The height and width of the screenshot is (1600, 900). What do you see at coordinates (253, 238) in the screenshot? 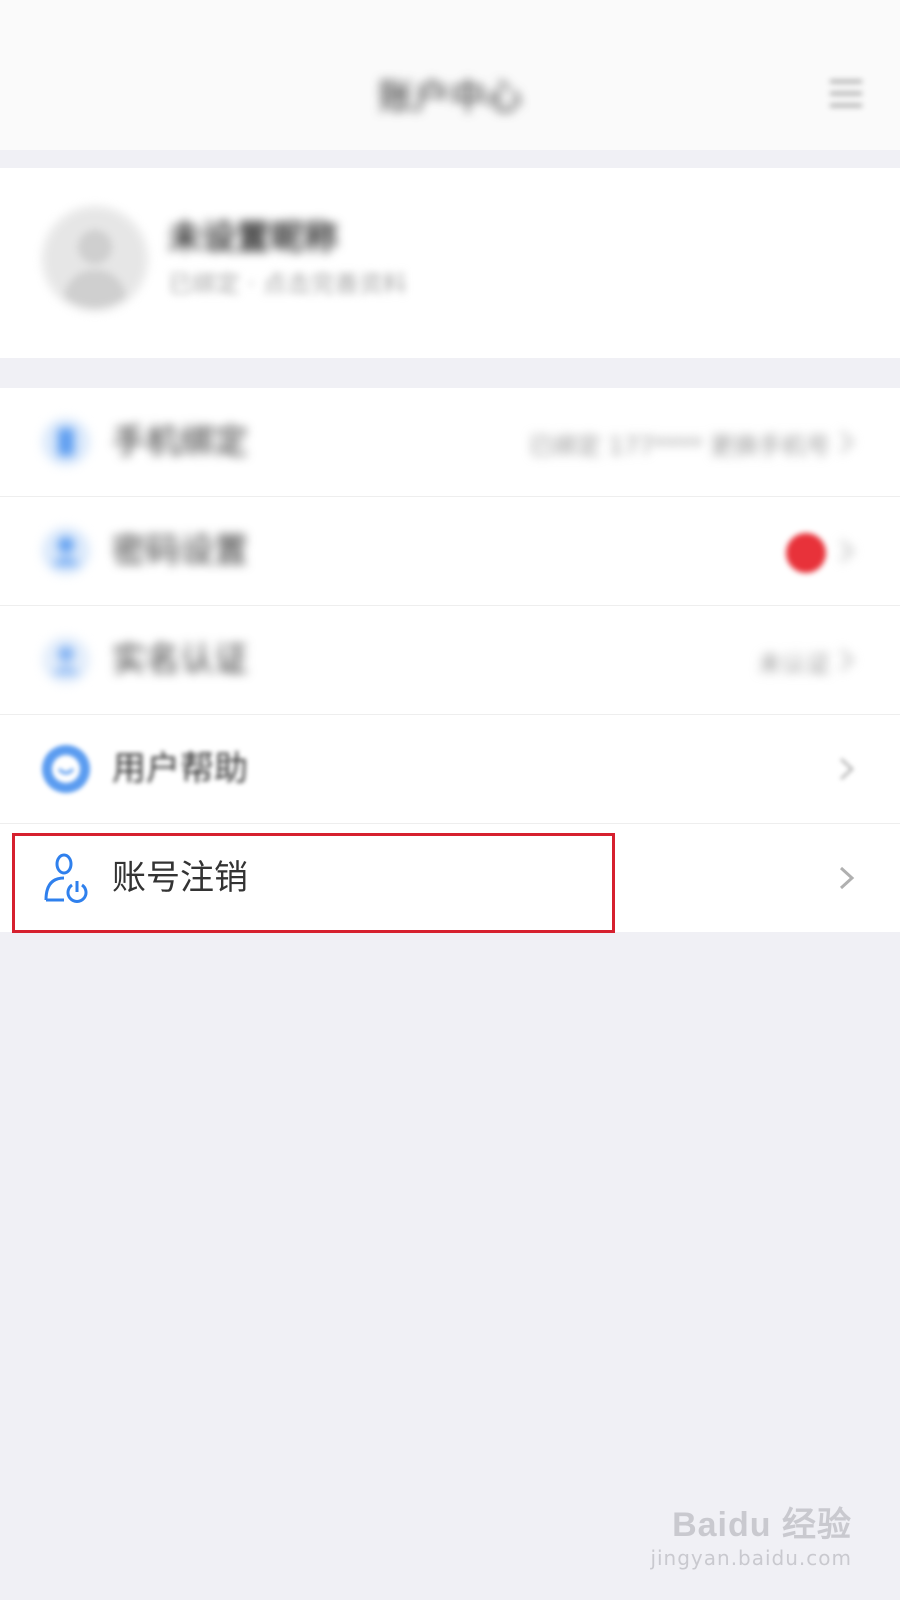
I see `profile-name: 未设置昵称` at bounding box center [253, 238].